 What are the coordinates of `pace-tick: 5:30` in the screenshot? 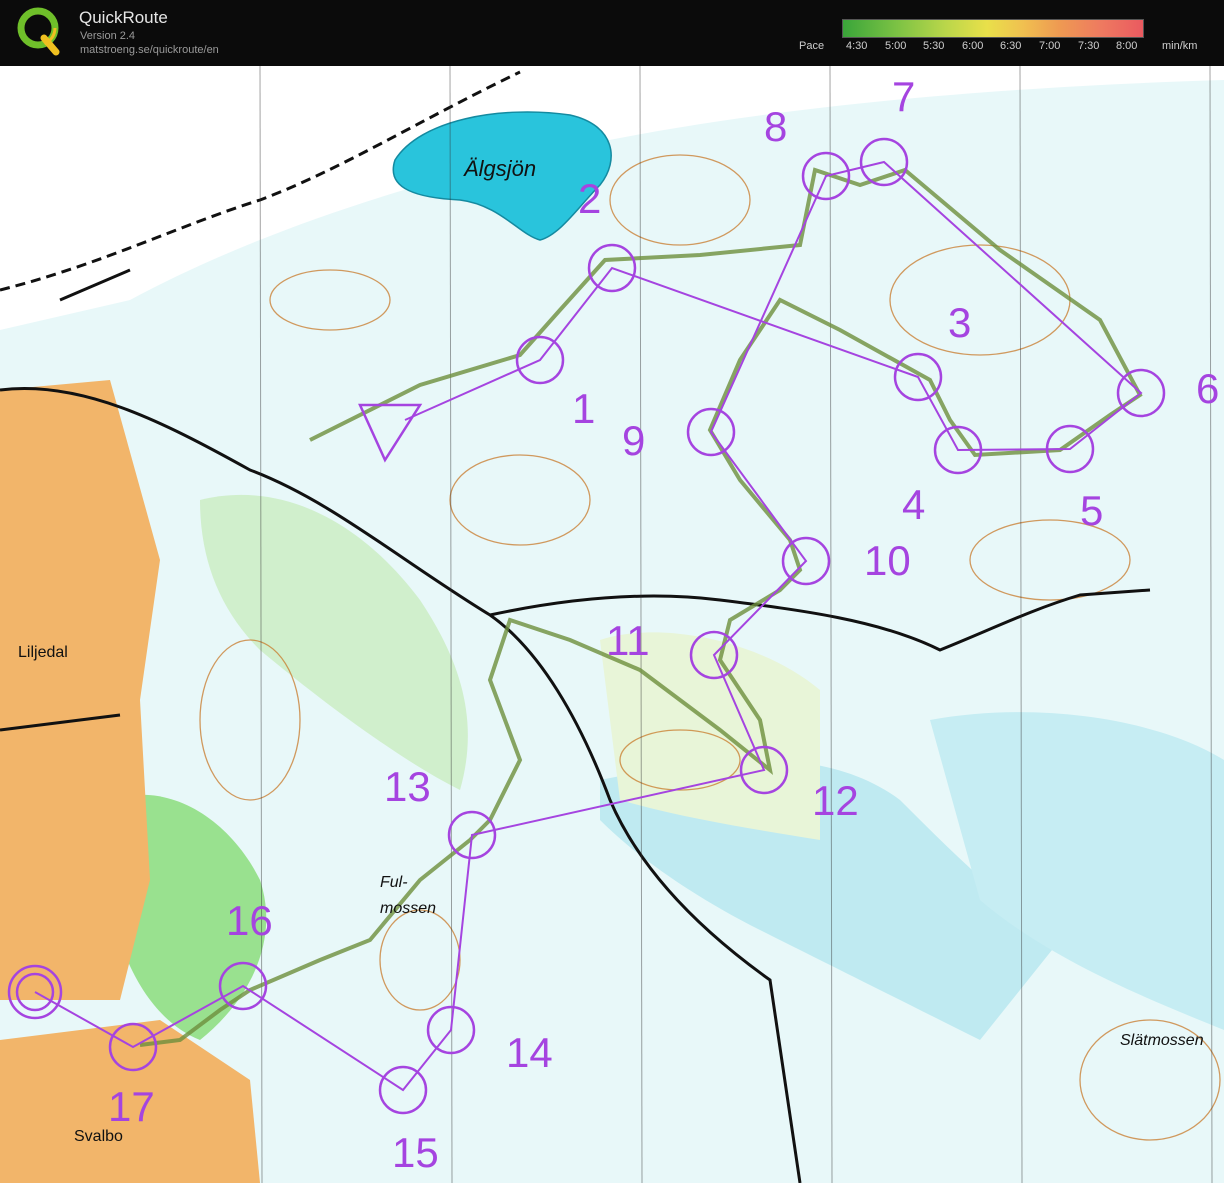 It's located at (934, 46).